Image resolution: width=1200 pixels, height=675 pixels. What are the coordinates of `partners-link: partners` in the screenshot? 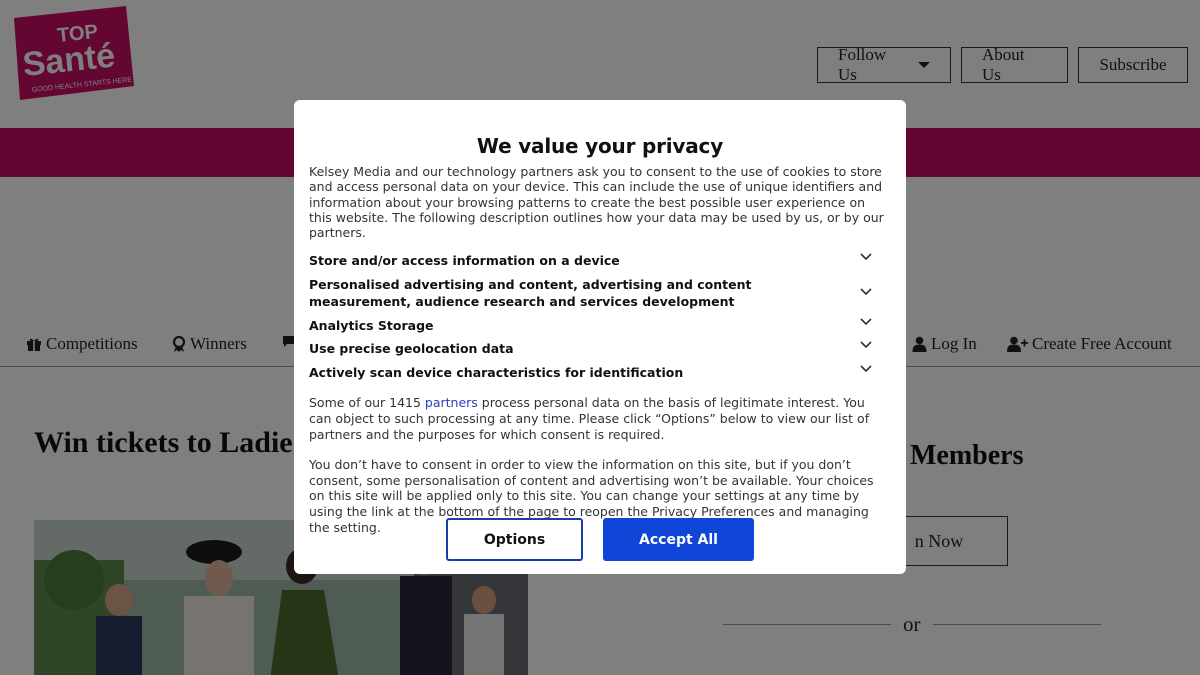 It's located at (451, 402).